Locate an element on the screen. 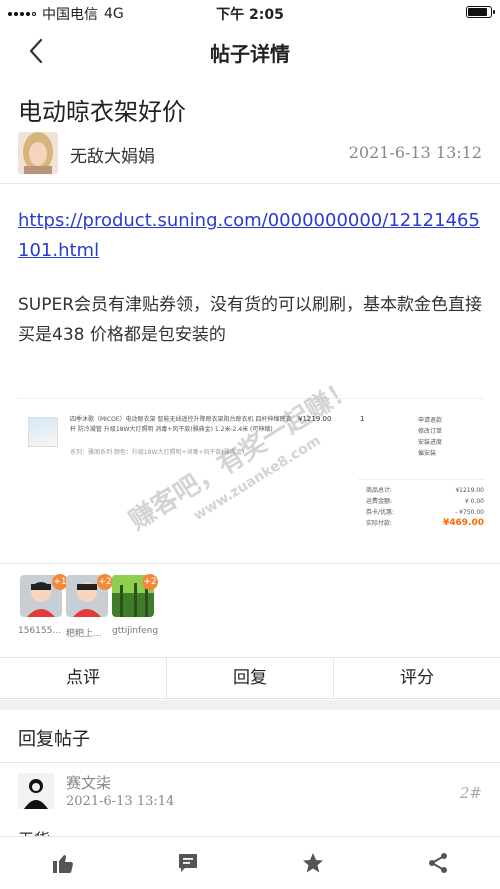  order-action: 修改订单 is located at coordinates (430, 431).